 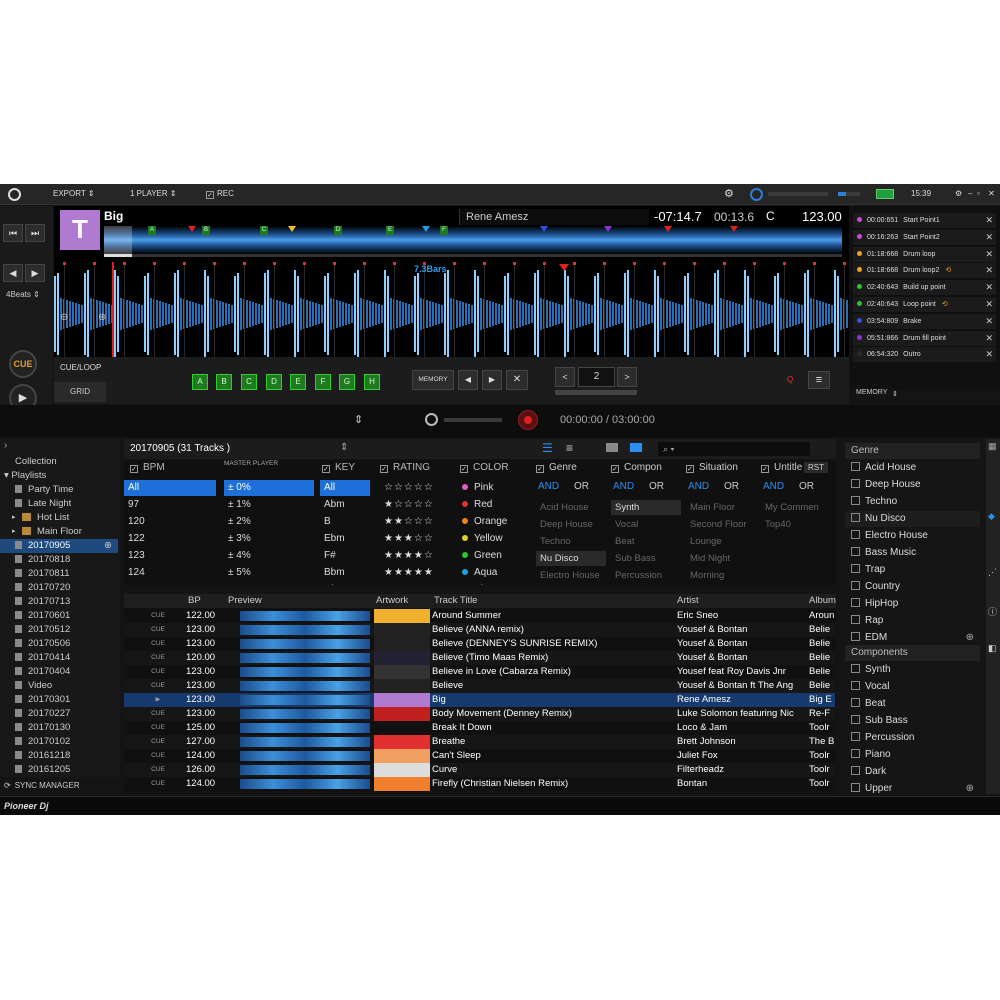 I want to click on key-filter-item: All, so click(x=345, y=488).